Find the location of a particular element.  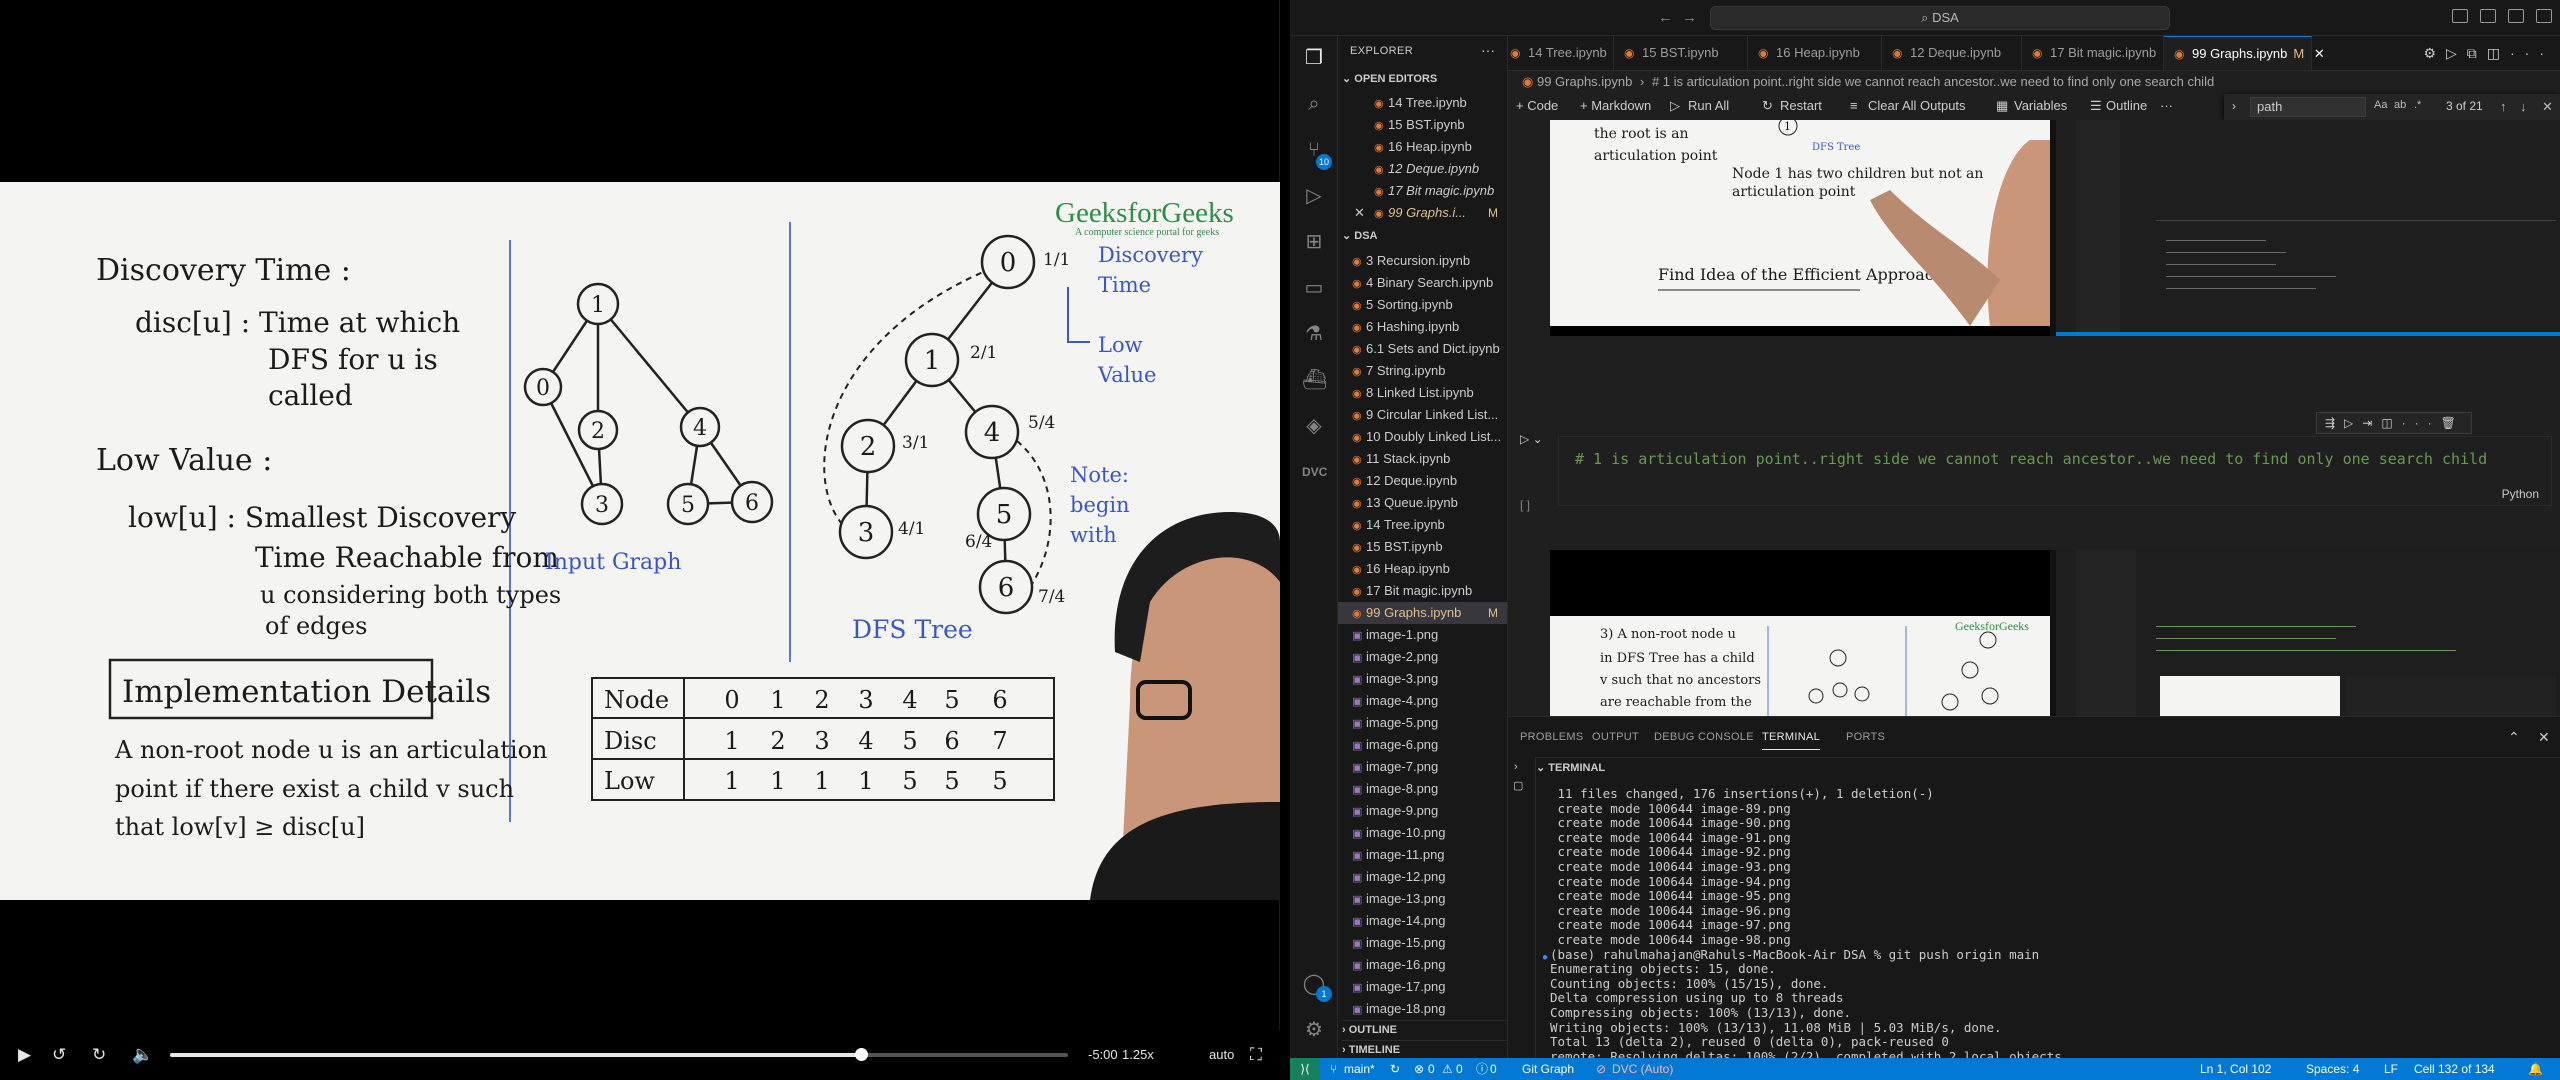

file-tree-item: ◉ 4 Binary Search.ipynb is located at coordinates (1422, 283).